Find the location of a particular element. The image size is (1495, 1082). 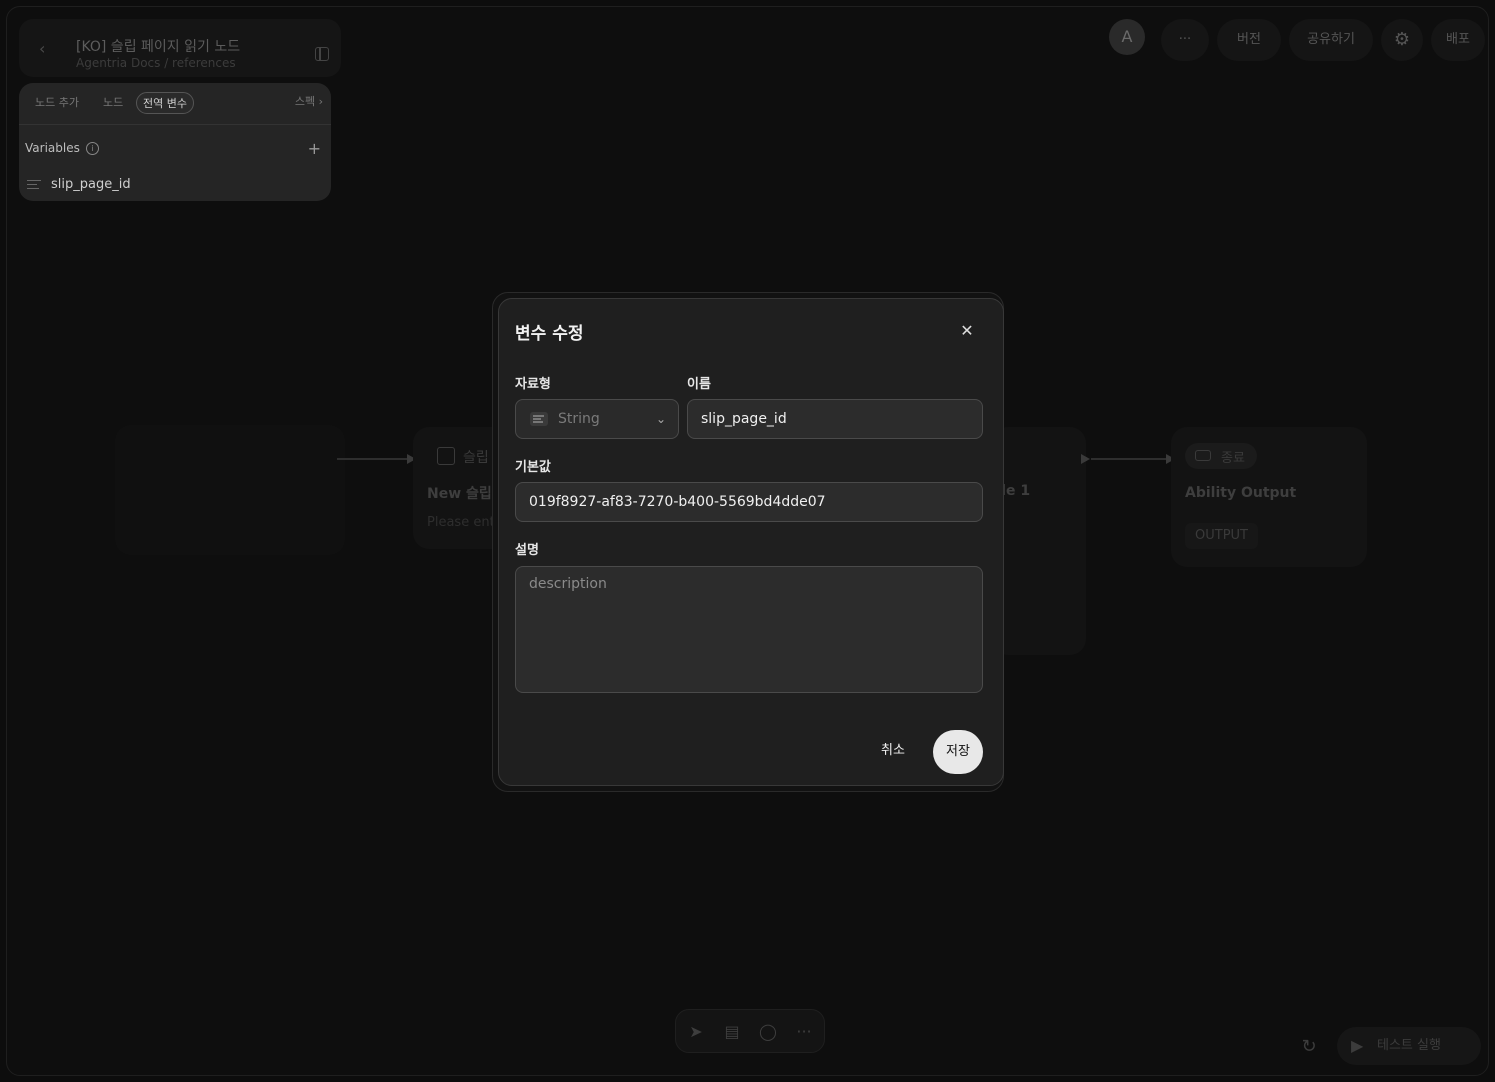

output-icon is located at coordinates (1203, 455).